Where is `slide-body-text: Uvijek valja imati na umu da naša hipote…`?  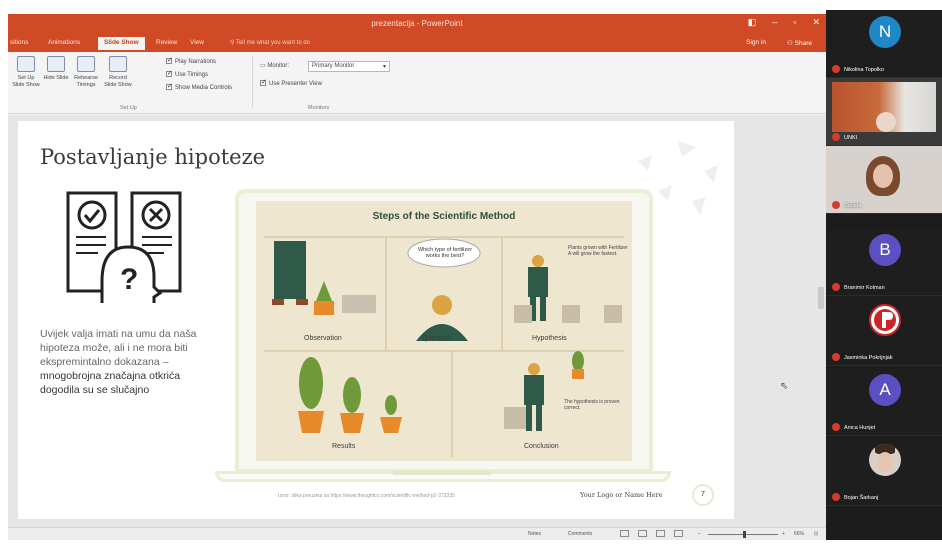 slide-body-text: Uvijek valja imati na umu da naša hipote… is located at coordinates (130, 362).